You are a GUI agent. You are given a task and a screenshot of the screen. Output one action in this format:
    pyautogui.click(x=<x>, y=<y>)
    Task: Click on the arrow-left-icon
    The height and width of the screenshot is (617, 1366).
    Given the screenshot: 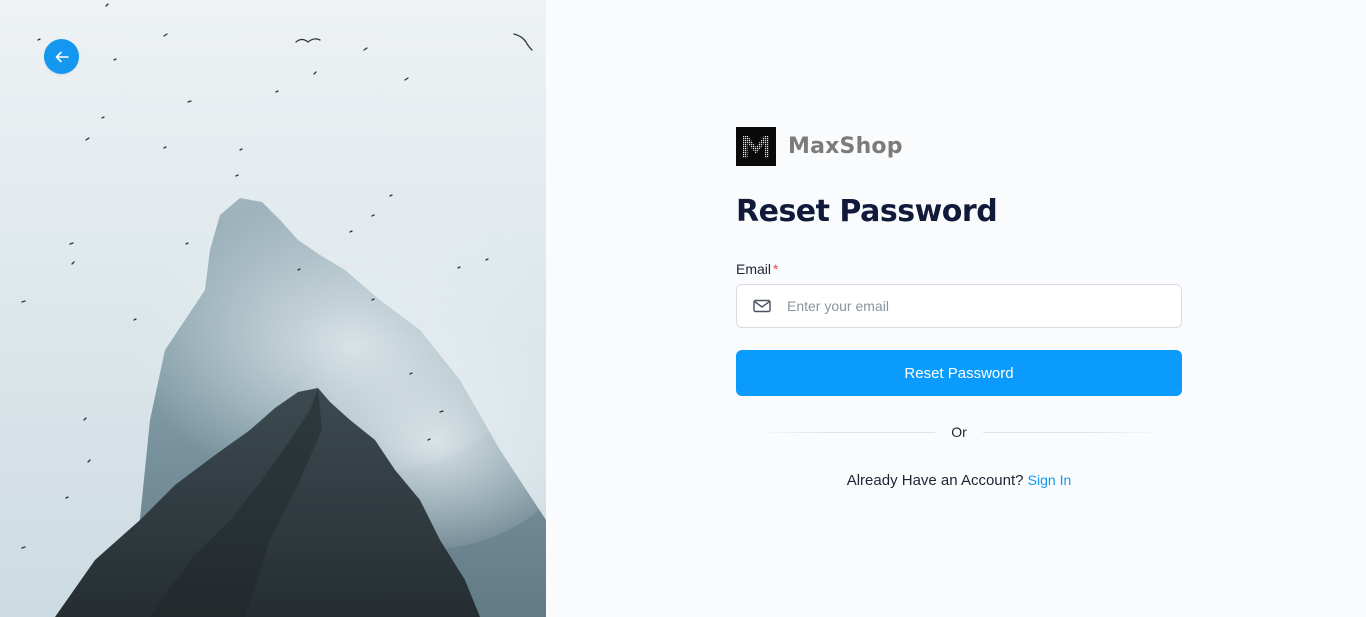 What is the action you would take?
    pyautogui.click(x=62, y=56)
    